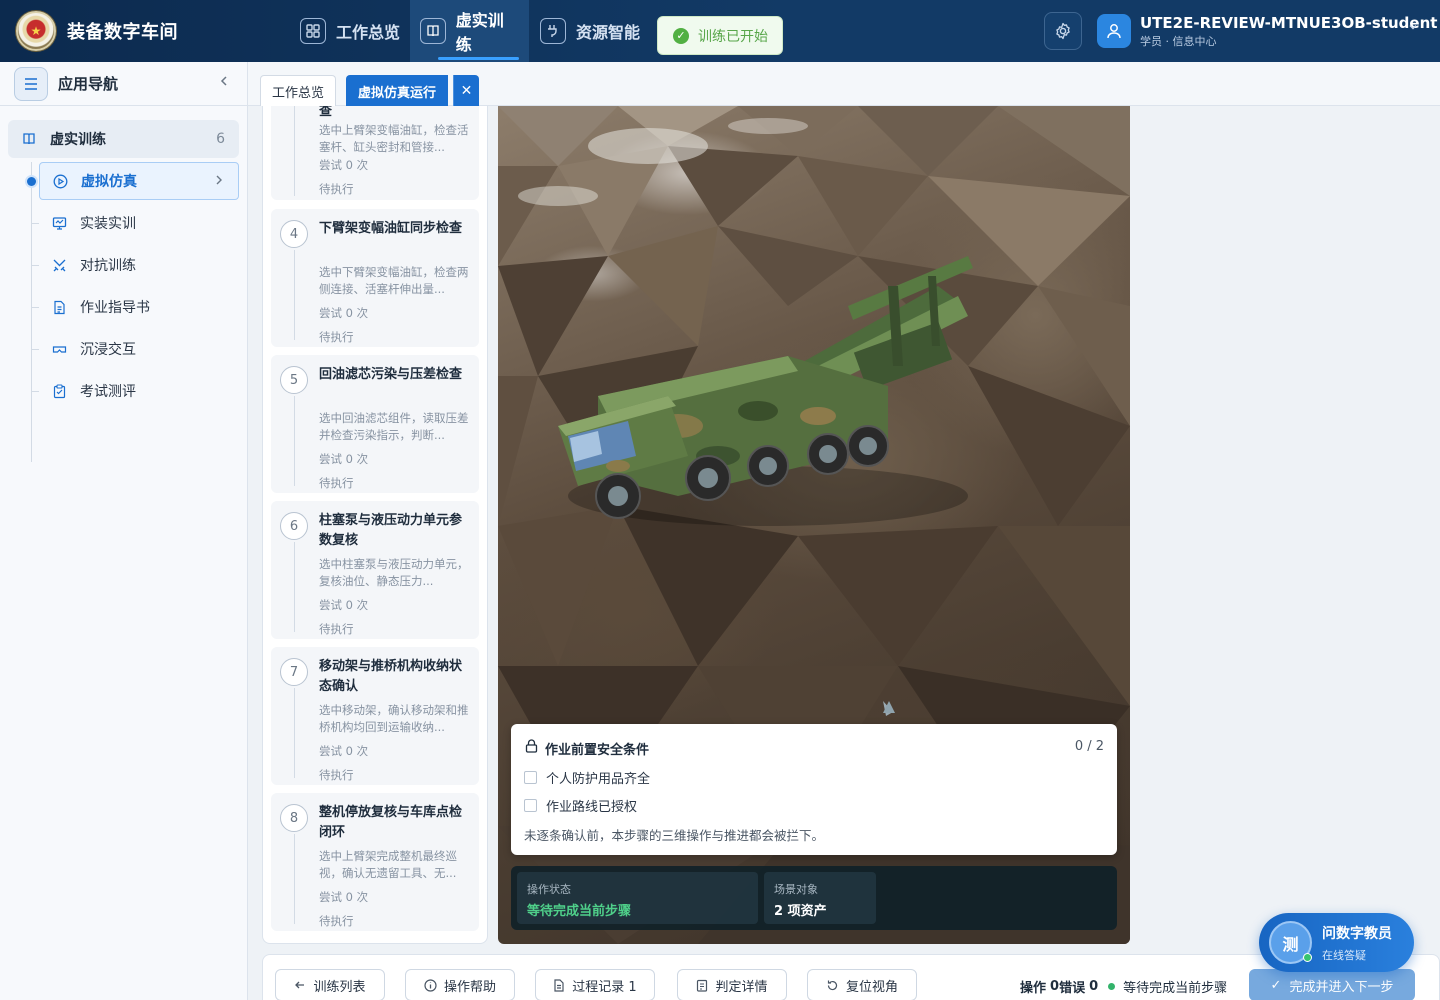  Describe the element at coordinates (224, 81) in the screenshot. I see `chevron-left-icon` at that location.